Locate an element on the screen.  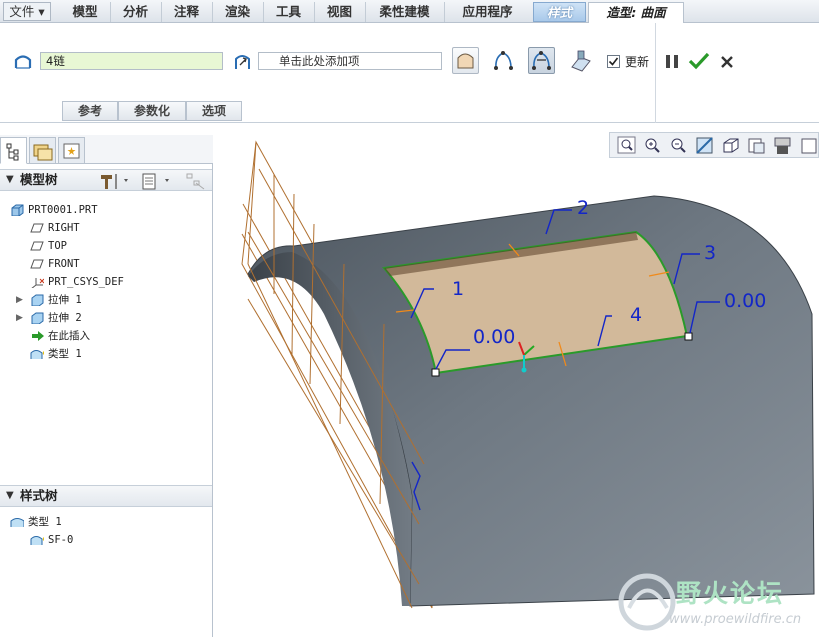
style-surface-icon is located at coordinates (37, 540).